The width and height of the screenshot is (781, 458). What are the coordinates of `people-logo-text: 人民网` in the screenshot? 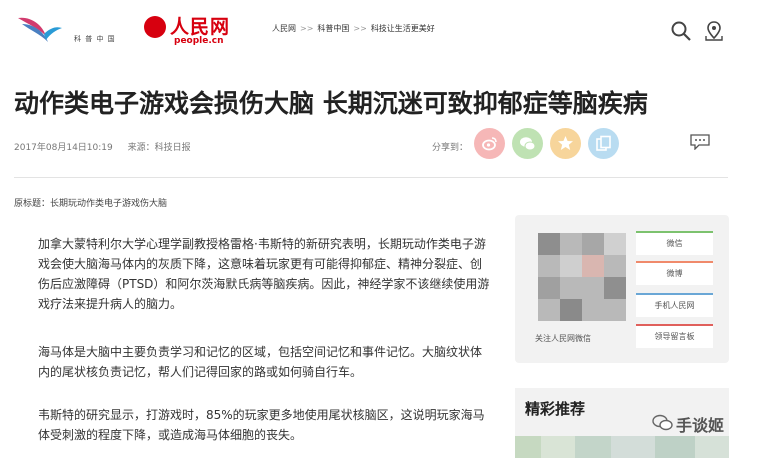 It's located at (200, 27).